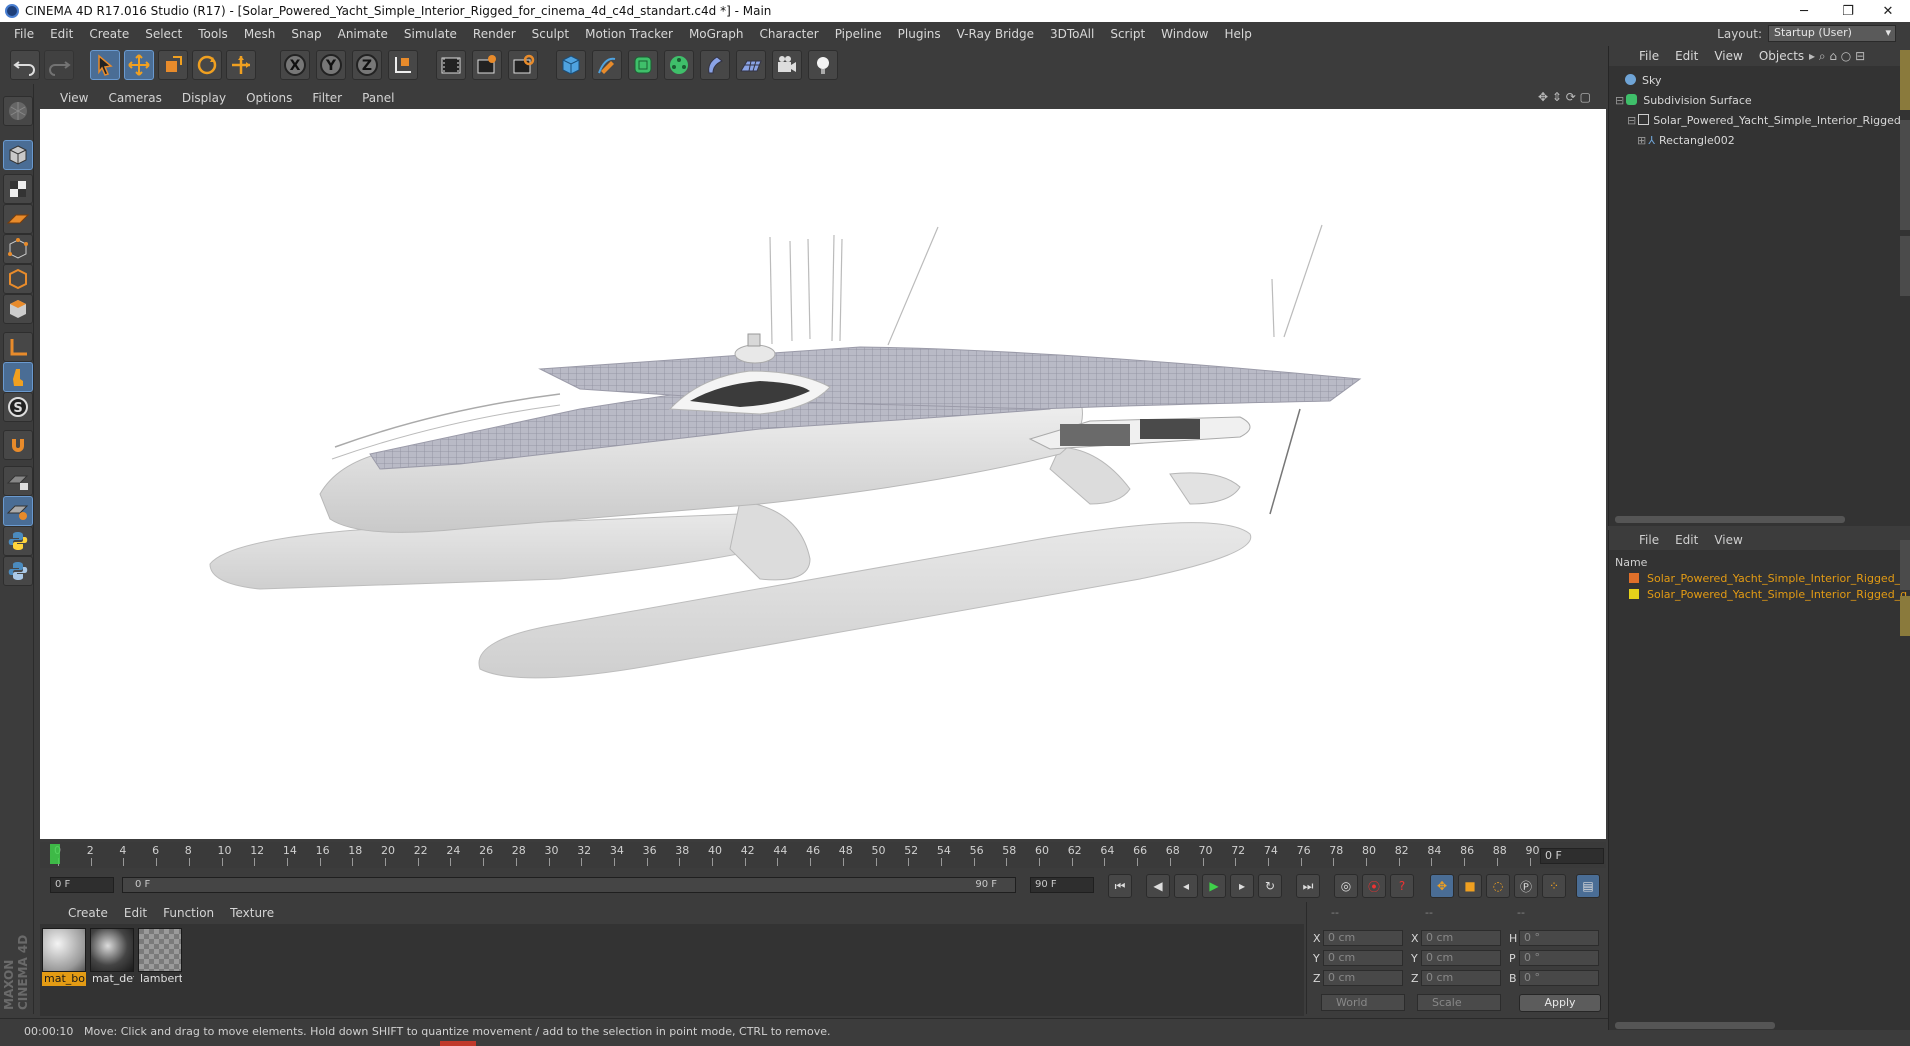 The width and height of the screenshot is (1910, 1046). Describe the element at coordinates (1120, 886) in the screenshot. I see `go-to-start-icon: ⏮` at that location.